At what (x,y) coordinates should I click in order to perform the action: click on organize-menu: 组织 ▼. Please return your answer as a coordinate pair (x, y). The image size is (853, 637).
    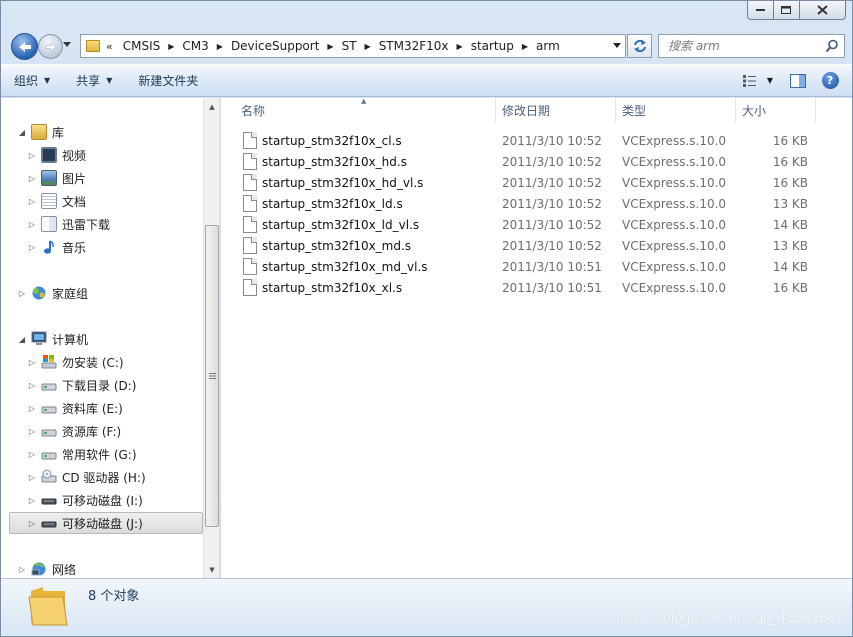
    Looking at the image, I should click on (32, 80).